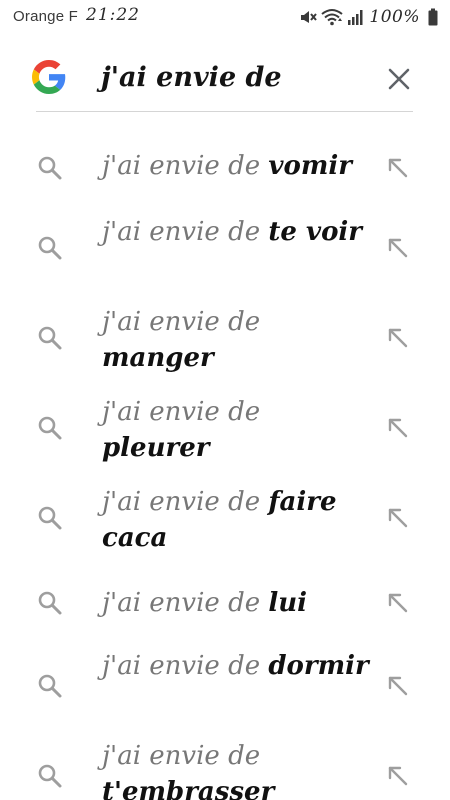  I want to click on google-logo-icon, so click(49, 77).